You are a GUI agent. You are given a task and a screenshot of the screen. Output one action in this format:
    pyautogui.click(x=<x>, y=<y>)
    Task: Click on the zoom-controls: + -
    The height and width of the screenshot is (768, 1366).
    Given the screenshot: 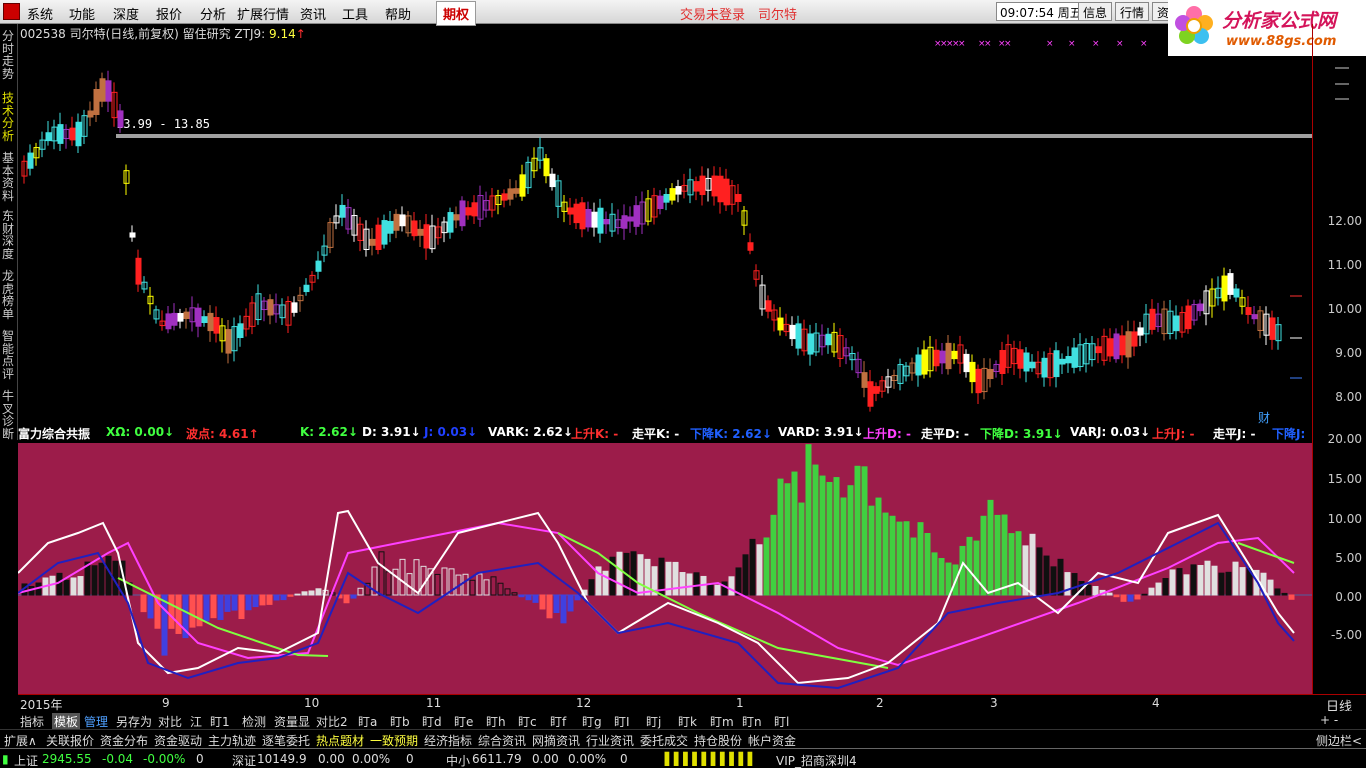 What is the action you would take?
    pyautogui.click(x=1329, y=720)
    